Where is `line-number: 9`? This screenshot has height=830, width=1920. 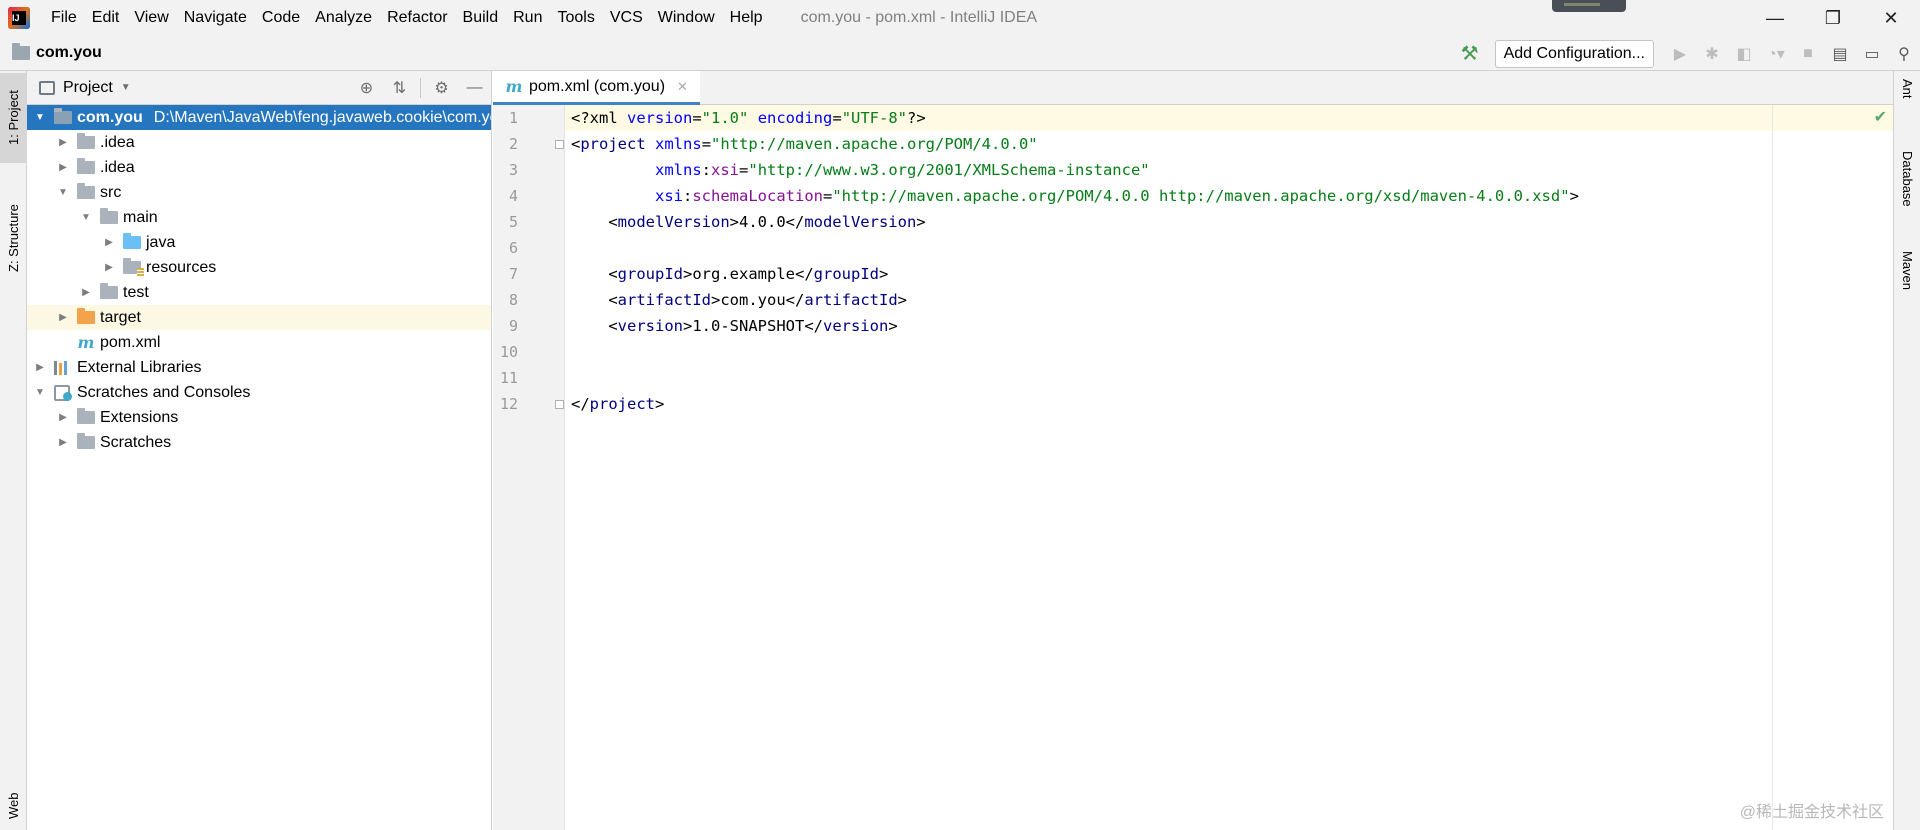
line-number: 9 is located at coordinates (513, 326).